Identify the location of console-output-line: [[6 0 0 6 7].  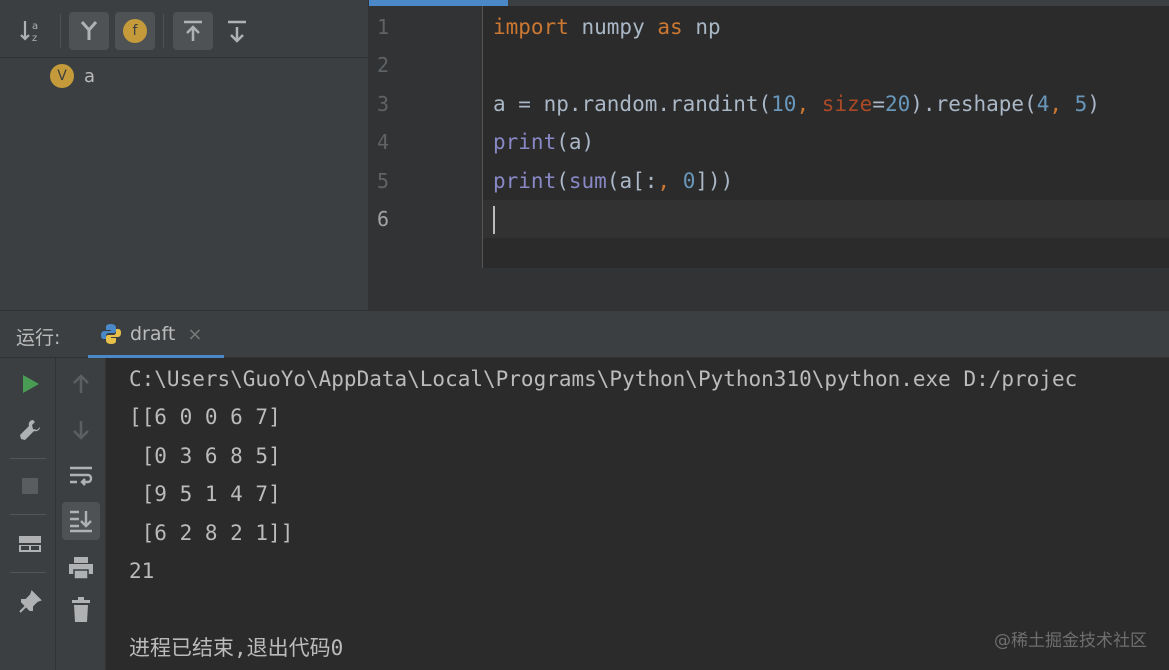
(205, 417).